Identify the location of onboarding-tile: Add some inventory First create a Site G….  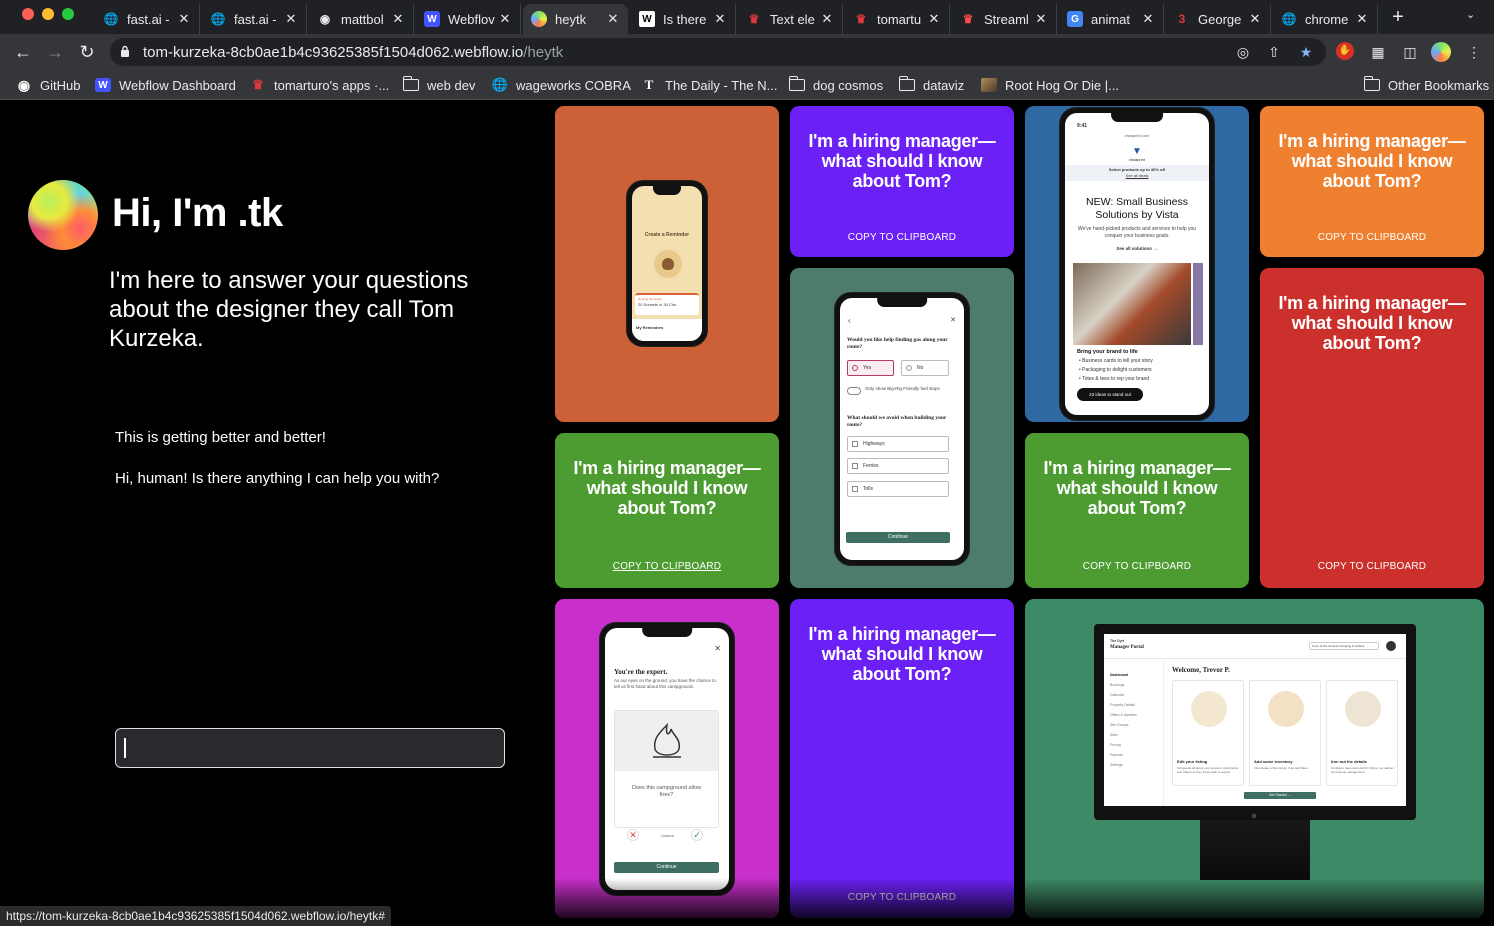
(1285, 733).